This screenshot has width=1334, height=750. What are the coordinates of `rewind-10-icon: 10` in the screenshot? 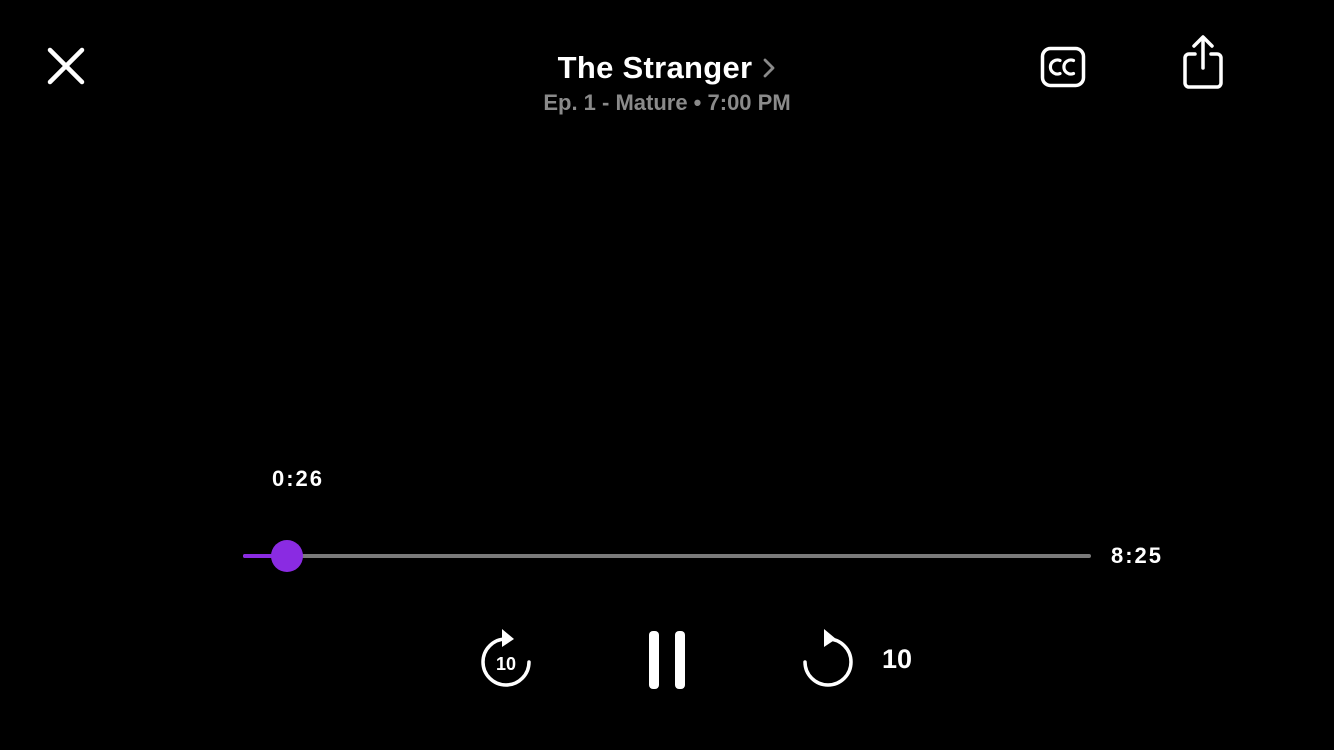 It's located at (506, 658).